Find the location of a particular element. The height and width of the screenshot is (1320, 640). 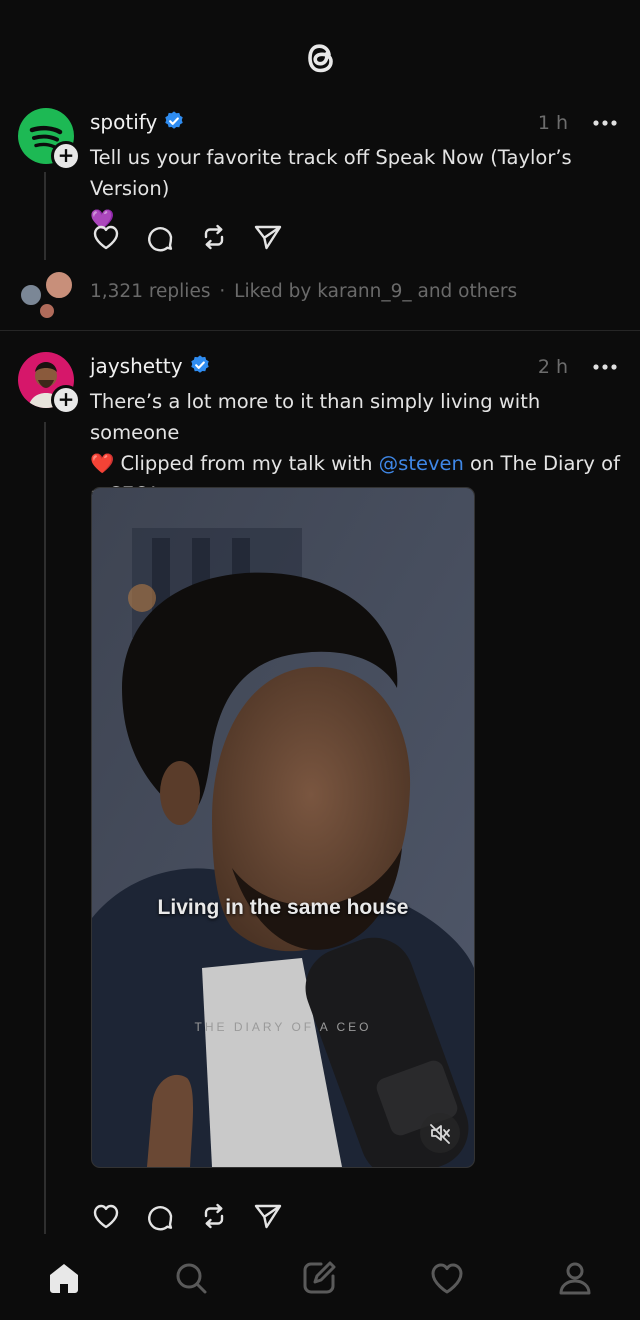

post-username: spotify is located at coordinates (137, 122).